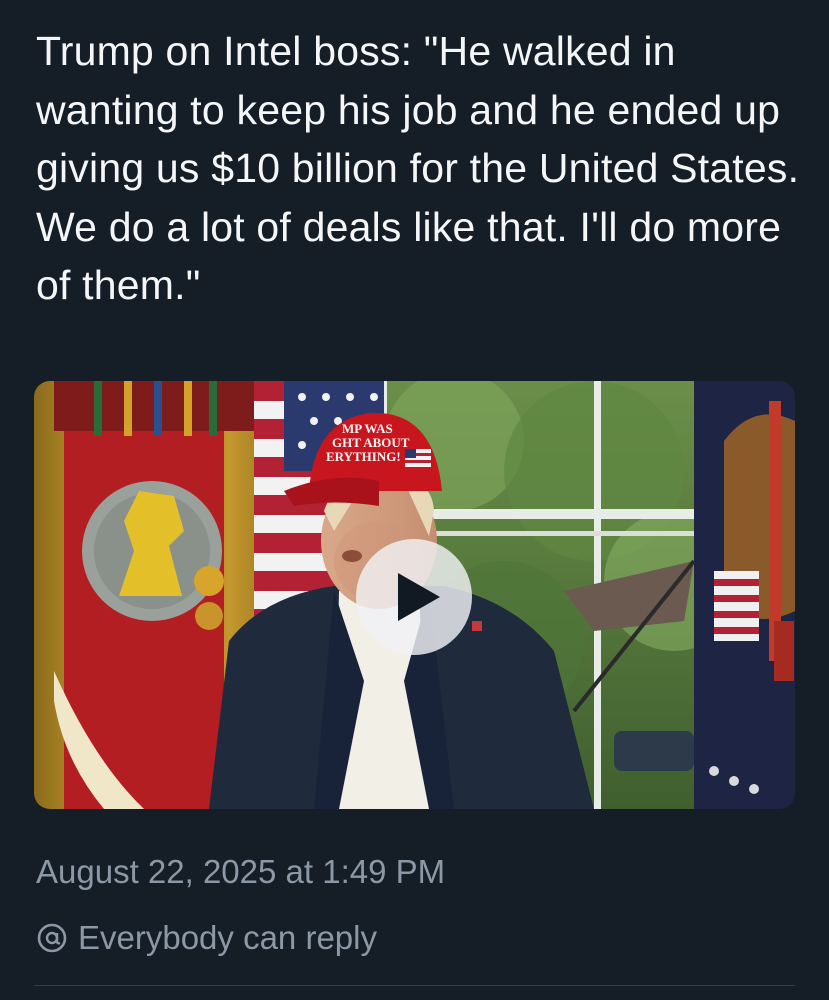 The image size is (829, 1000). I want to click on play-icon, so click(419, 597).